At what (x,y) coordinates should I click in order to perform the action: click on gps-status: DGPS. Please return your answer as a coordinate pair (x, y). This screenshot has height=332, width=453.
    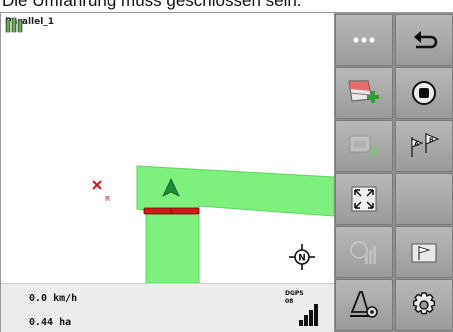
    Looking at the image, I should click on (294, 293).